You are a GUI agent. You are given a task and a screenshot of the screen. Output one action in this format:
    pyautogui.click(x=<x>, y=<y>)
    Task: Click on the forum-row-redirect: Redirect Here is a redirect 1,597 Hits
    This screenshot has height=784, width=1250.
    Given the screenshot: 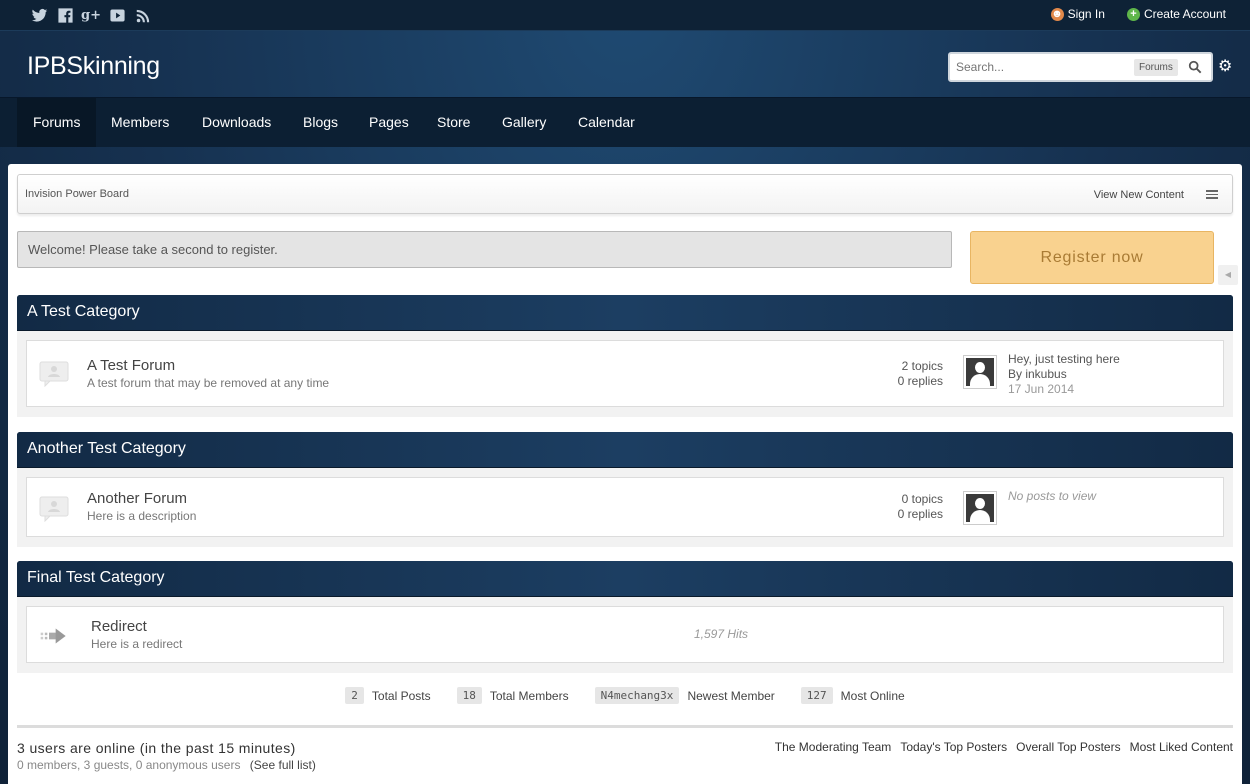 What is the action you would take?
    pyautogui.click(x=625, y=634)
    